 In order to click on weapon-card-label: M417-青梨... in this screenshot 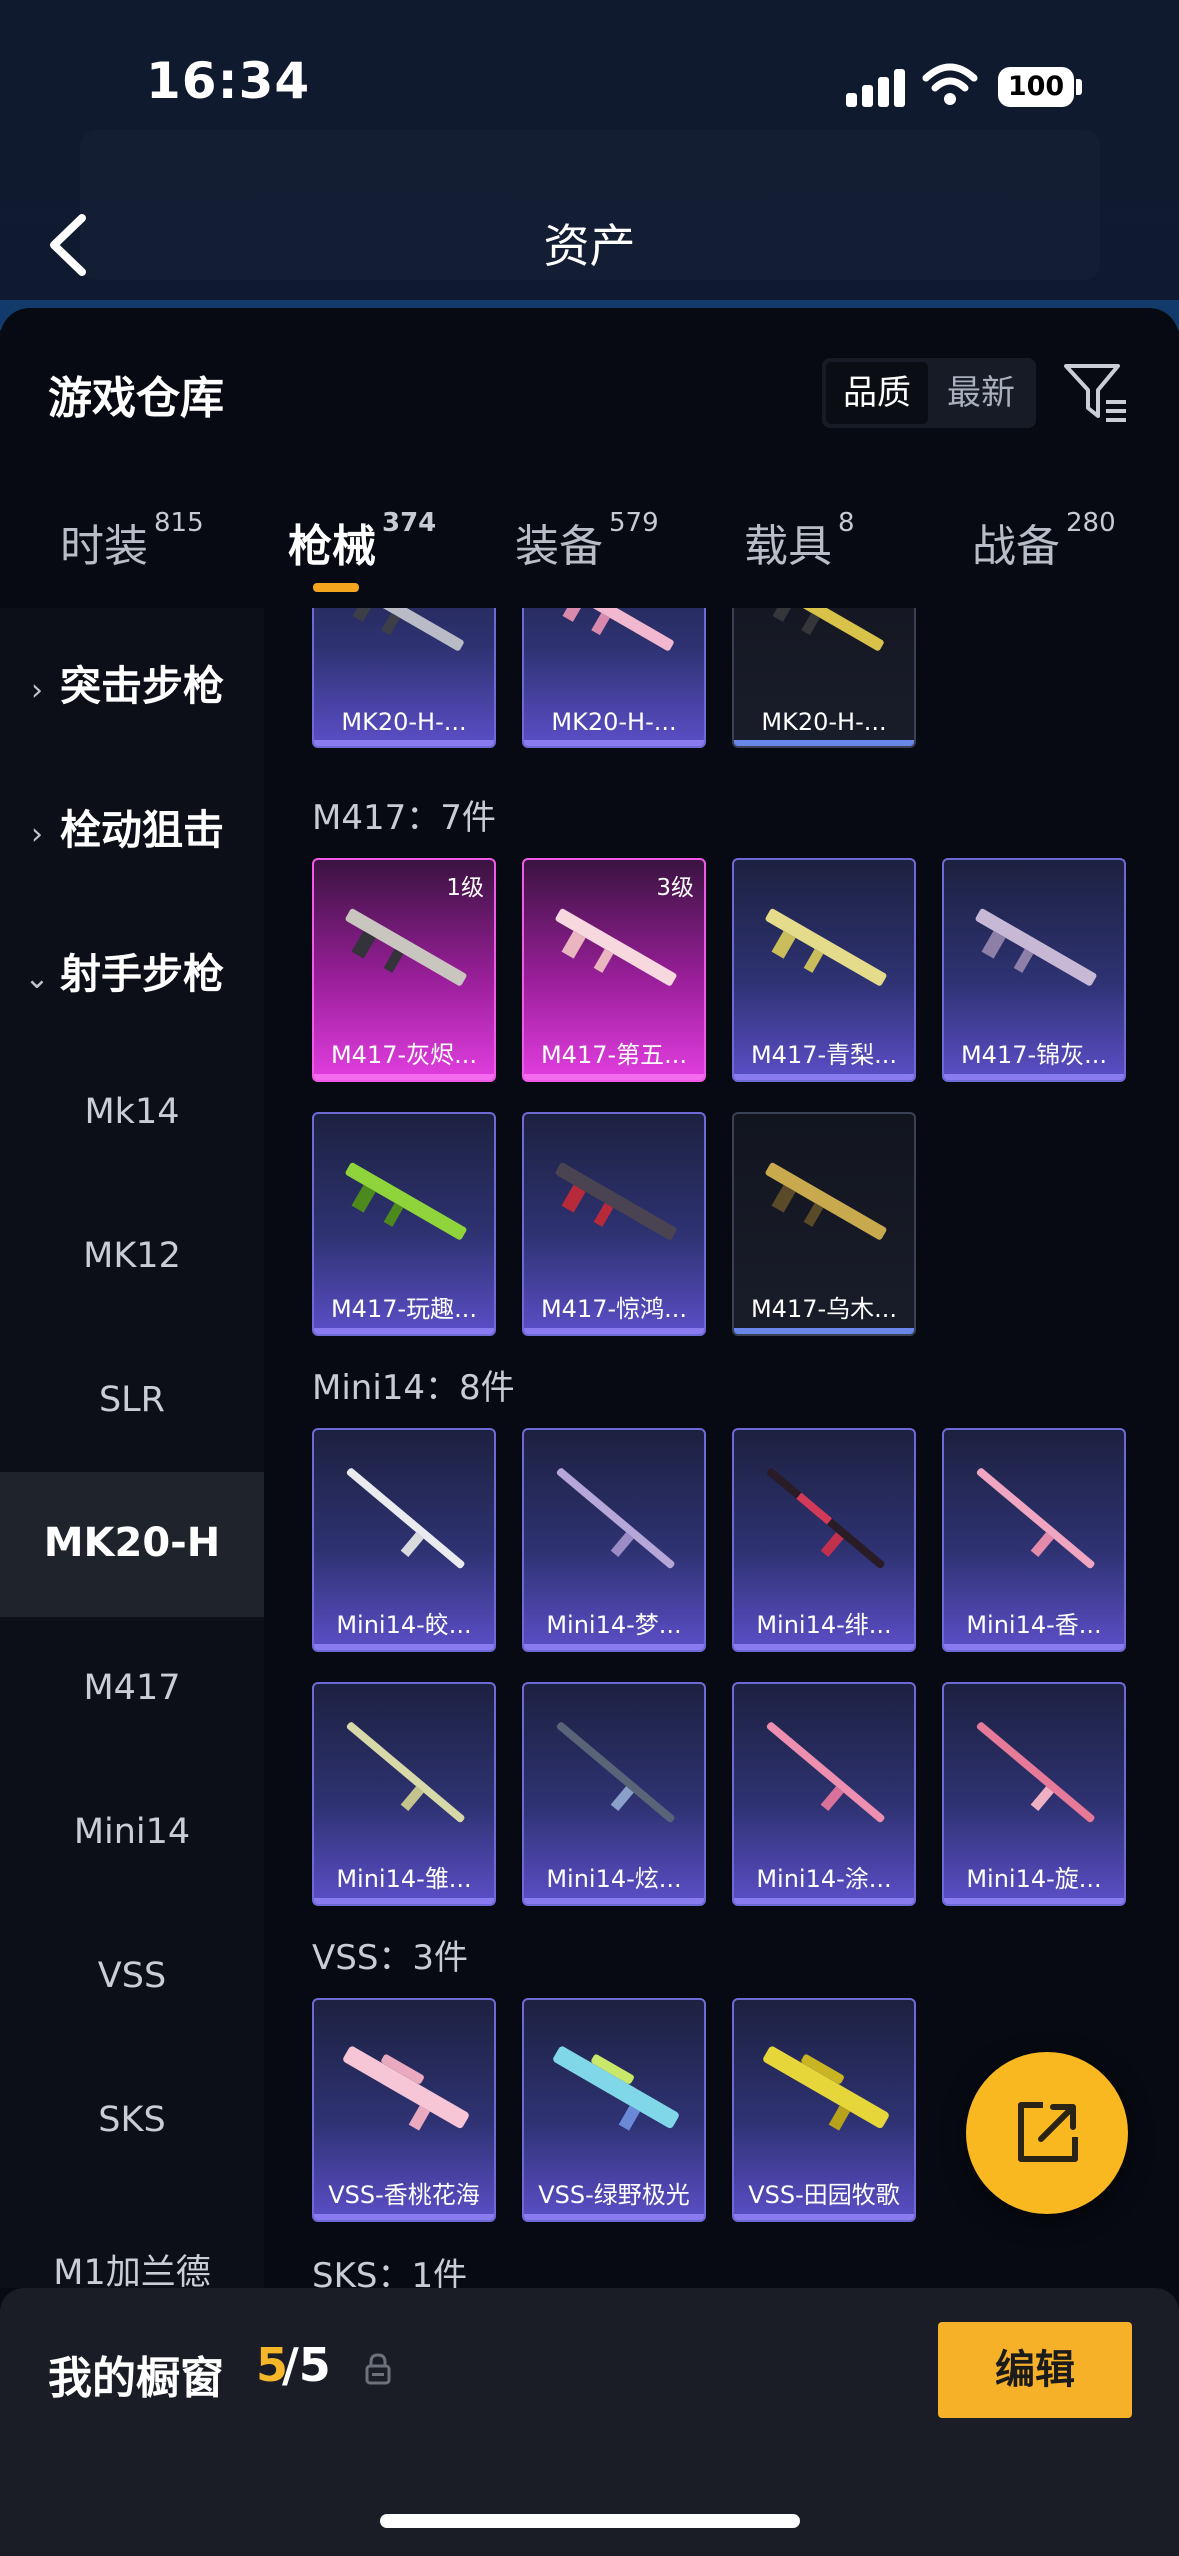, I will do `click(824, 1055)`.